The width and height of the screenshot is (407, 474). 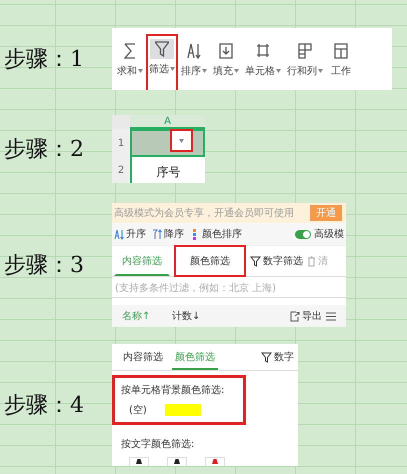 What do you see at coordinates (130, 51) in the screenshot?
I see `sum-icon` at bounding box center [130, 51].